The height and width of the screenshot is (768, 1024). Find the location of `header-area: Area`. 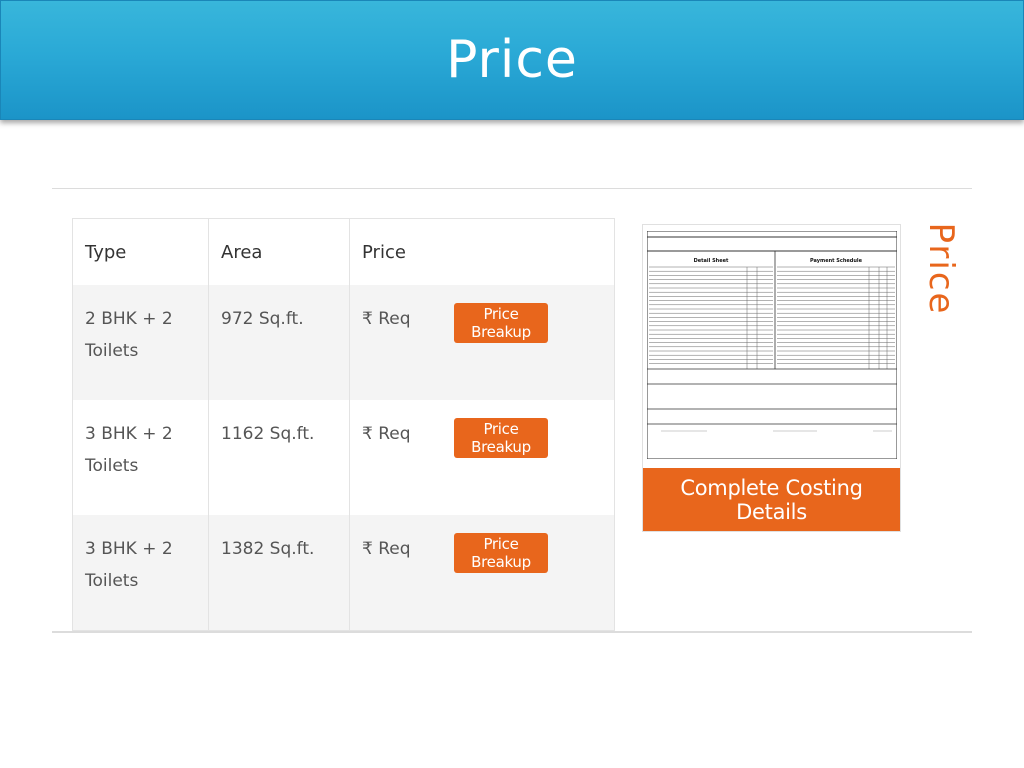

header-area: Area is located at coordinates (279, 251).